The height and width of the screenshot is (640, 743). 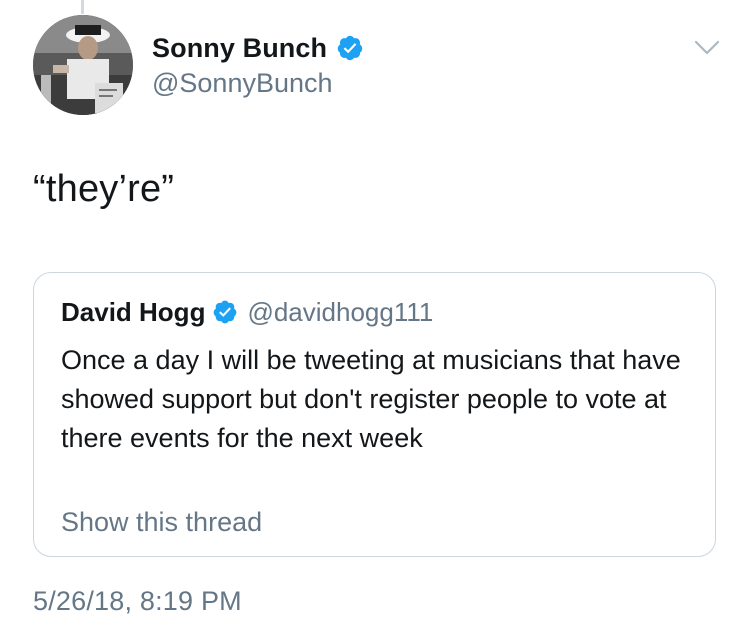 What do you see at coordinates (137, 601) in the screenshot?
I see `tweet-timestamp: 5/26/18, 8:19 PM` at bounding box center [137, 601].